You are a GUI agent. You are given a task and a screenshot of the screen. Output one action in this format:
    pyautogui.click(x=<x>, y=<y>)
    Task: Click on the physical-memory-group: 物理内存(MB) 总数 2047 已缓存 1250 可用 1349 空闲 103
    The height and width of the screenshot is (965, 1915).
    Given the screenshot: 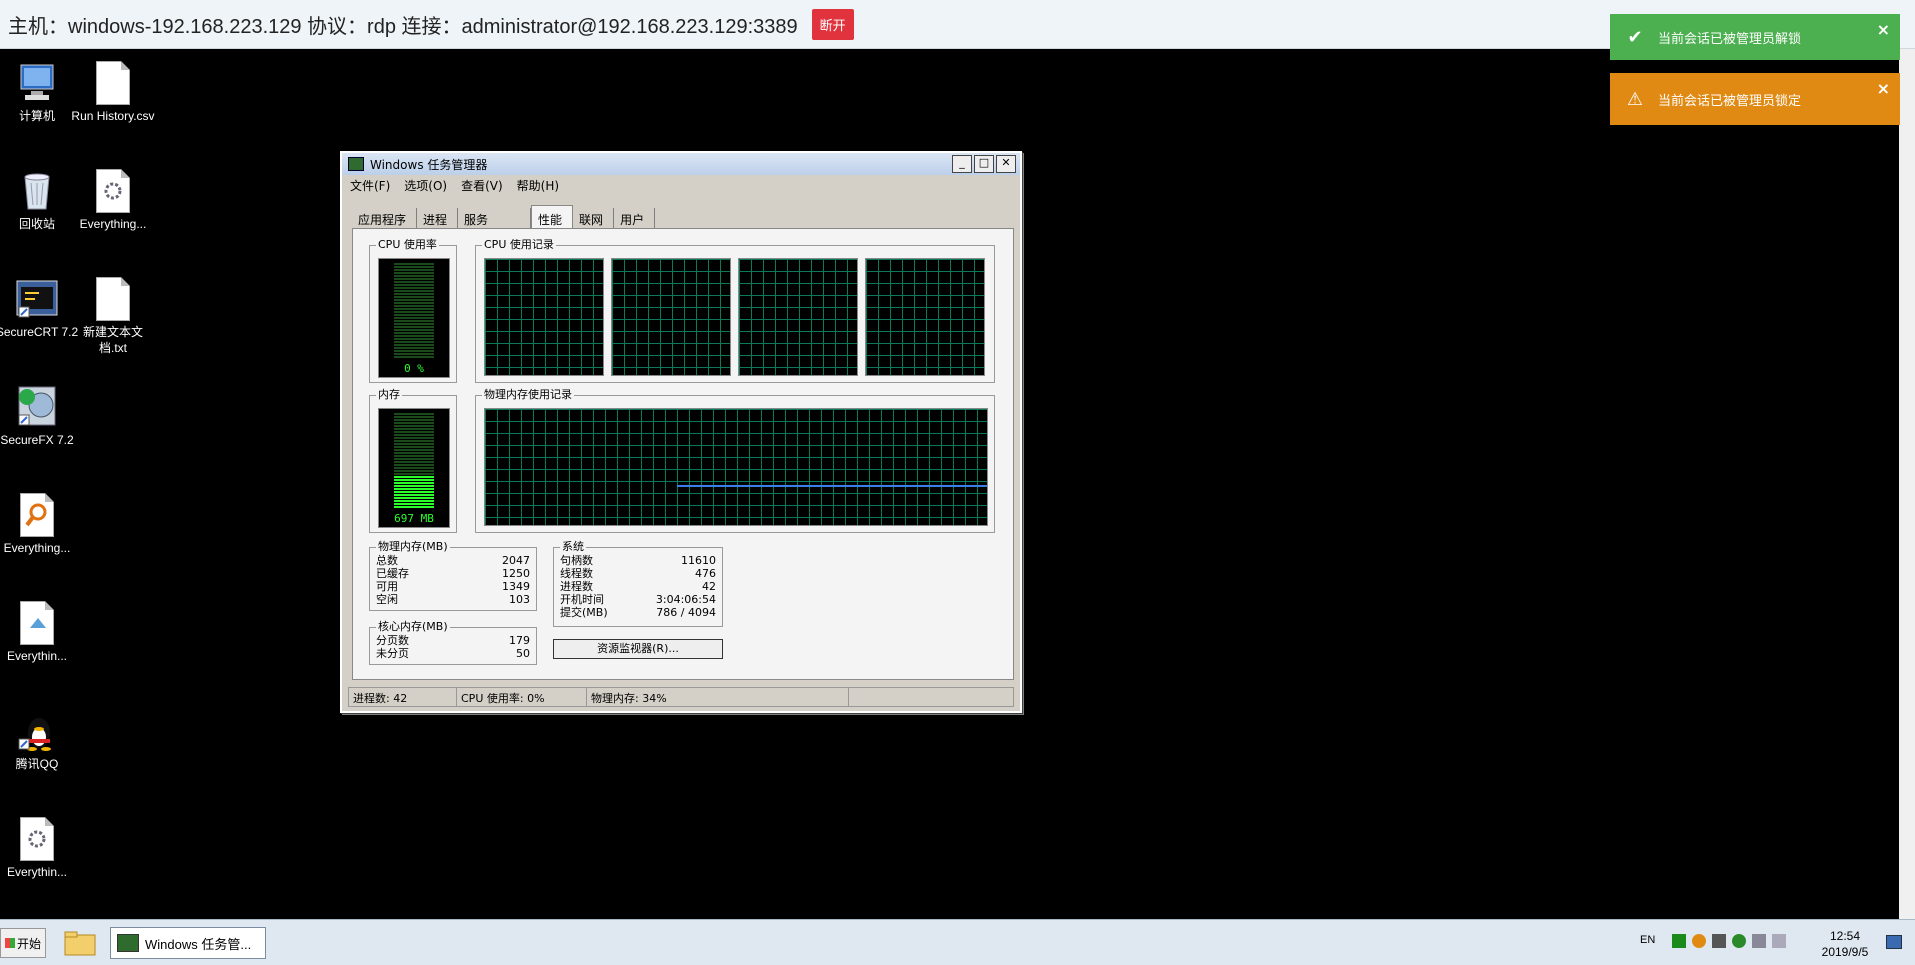 What is the action you would take?
    pyautogui.click(x=453, y=575)
    